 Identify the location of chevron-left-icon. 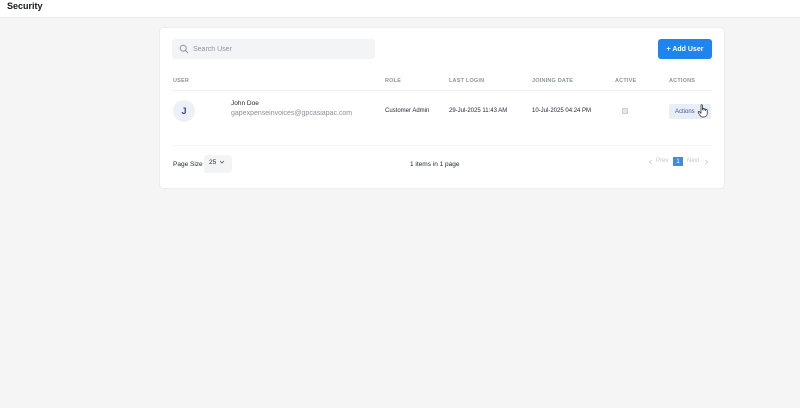
(650, 162).